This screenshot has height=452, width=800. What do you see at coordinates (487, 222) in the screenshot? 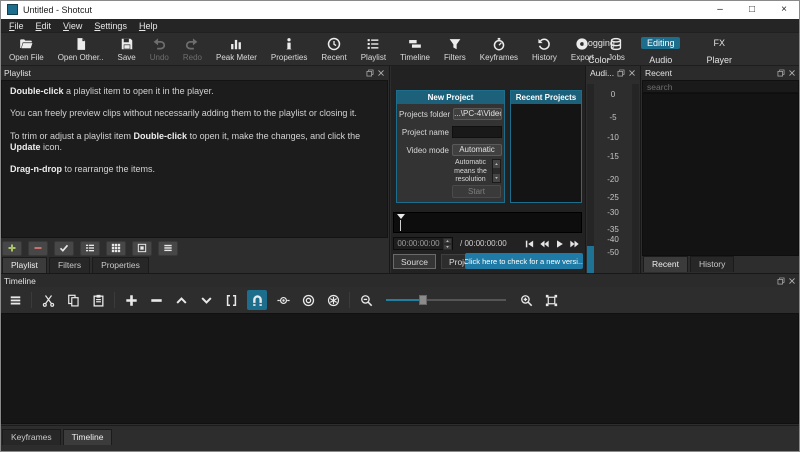
I see `seek-bar` at bounding box center [487, 222].